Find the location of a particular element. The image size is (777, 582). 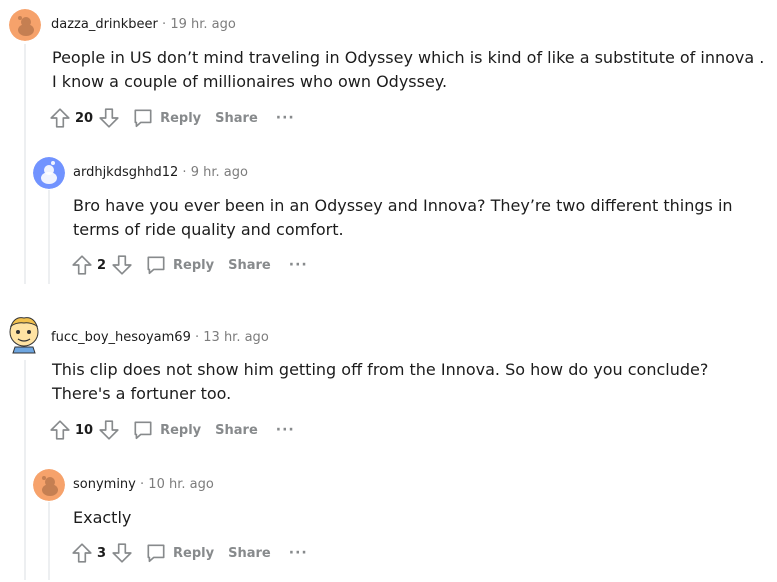

comment-meta: sonyminy · 10 hr. ago is located at coordinates (143, 485).